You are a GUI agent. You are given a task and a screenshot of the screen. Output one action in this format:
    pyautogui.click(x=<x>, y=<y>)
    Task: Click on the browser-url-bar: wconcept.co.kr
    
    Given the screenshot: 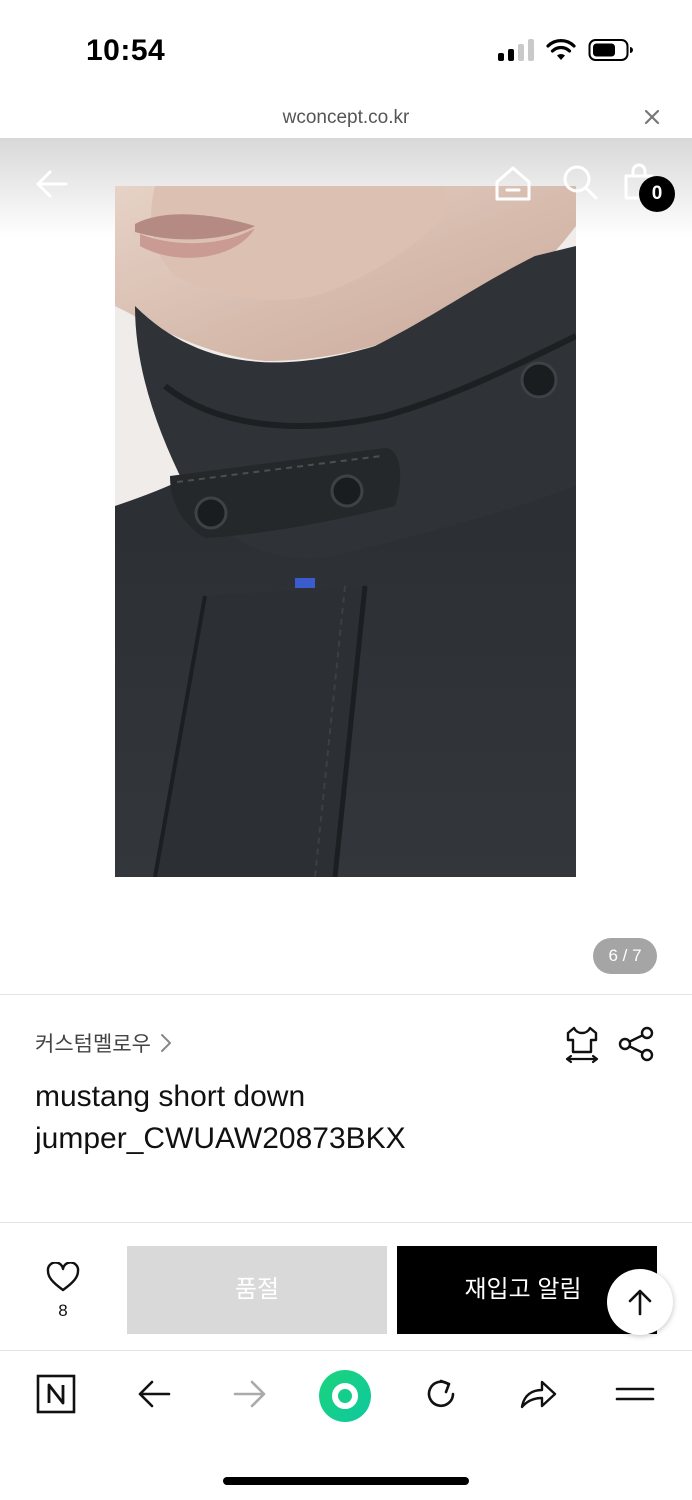 What is the action you would take?
    pyautogui.click(x=346, y=119)
    